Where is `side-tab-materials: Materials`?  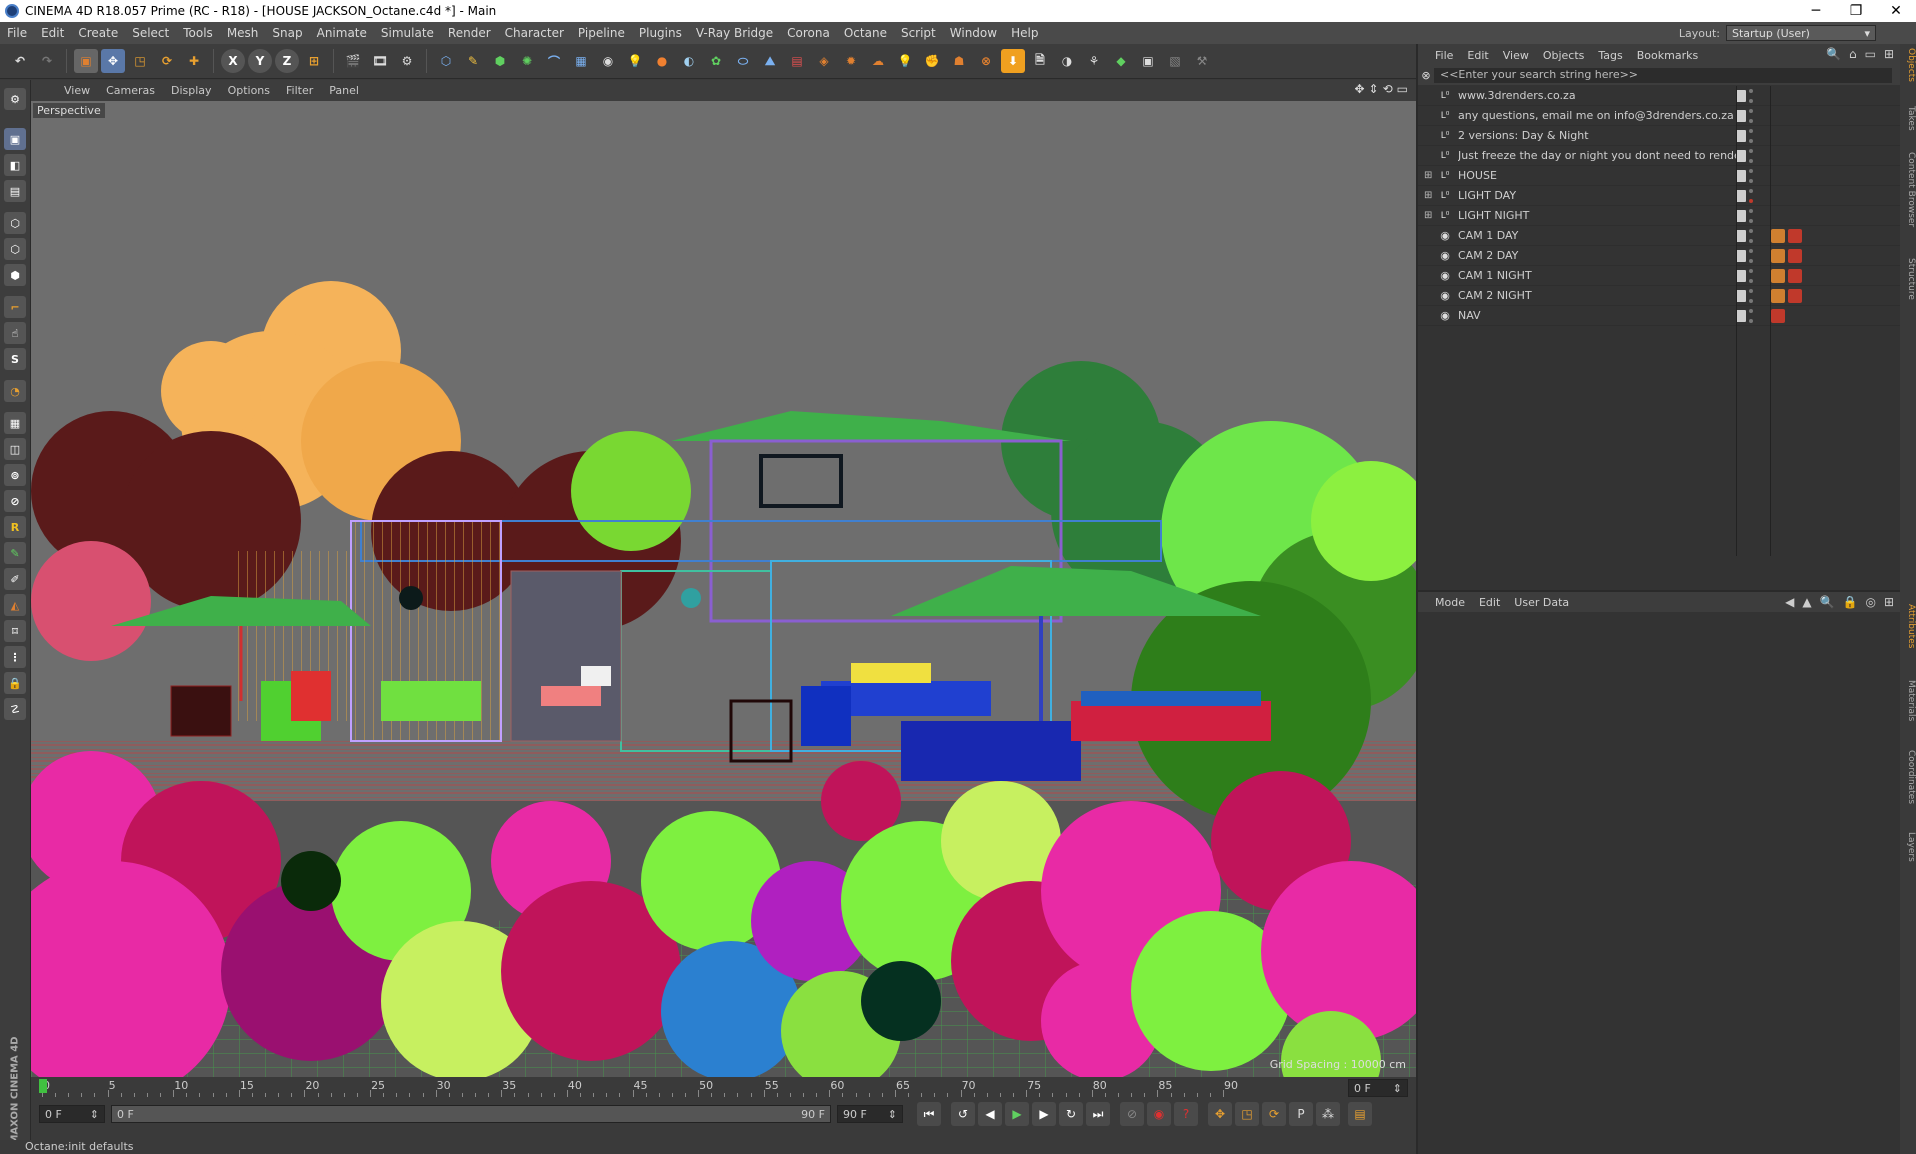 side-tab-materials: Materials is located at coordinates (1908, 700).